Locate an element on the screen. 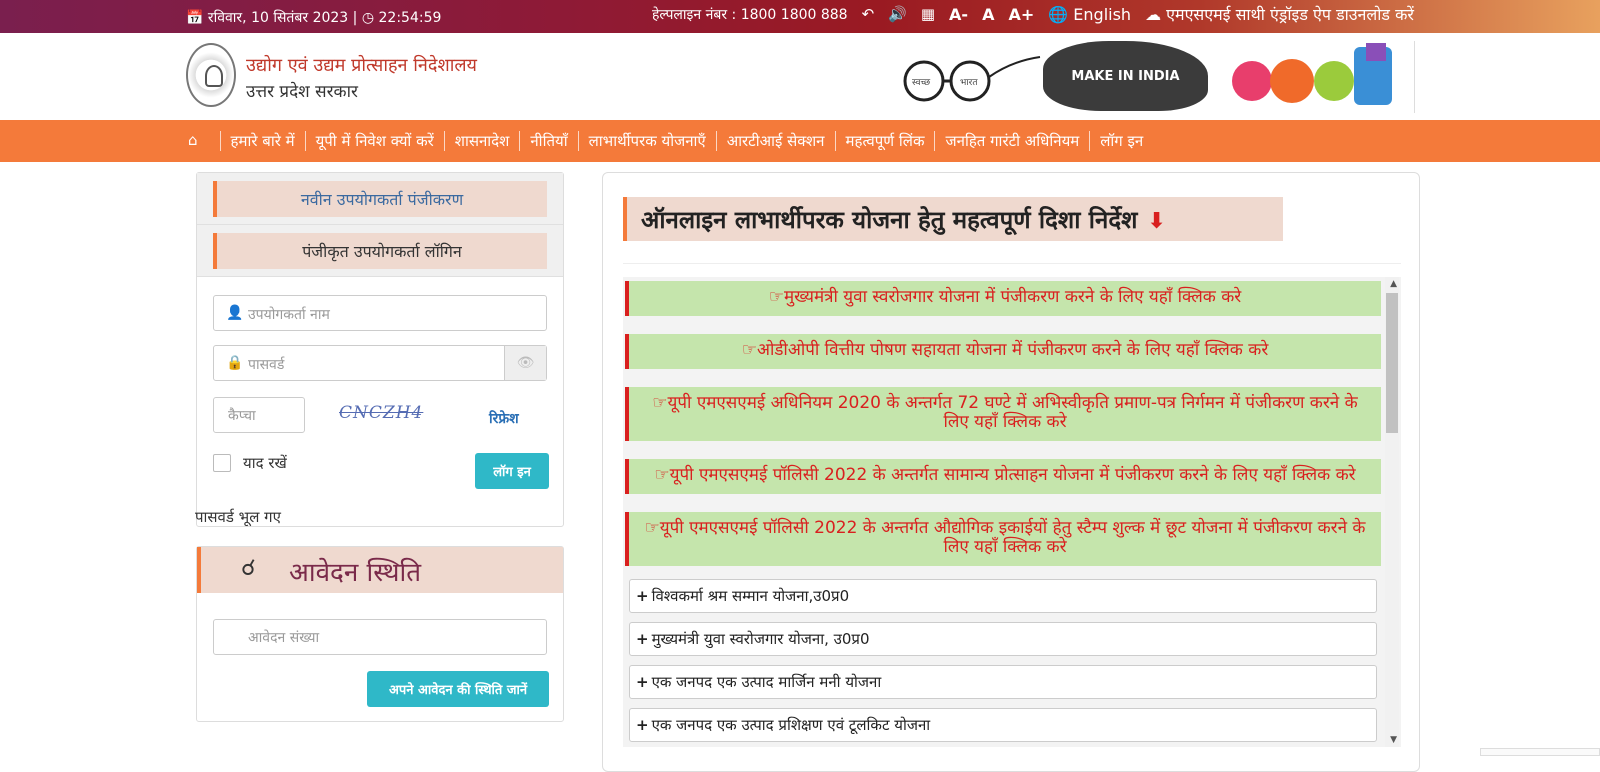  swachh-text: स्वच्छ is located at coordinates (921, 83).